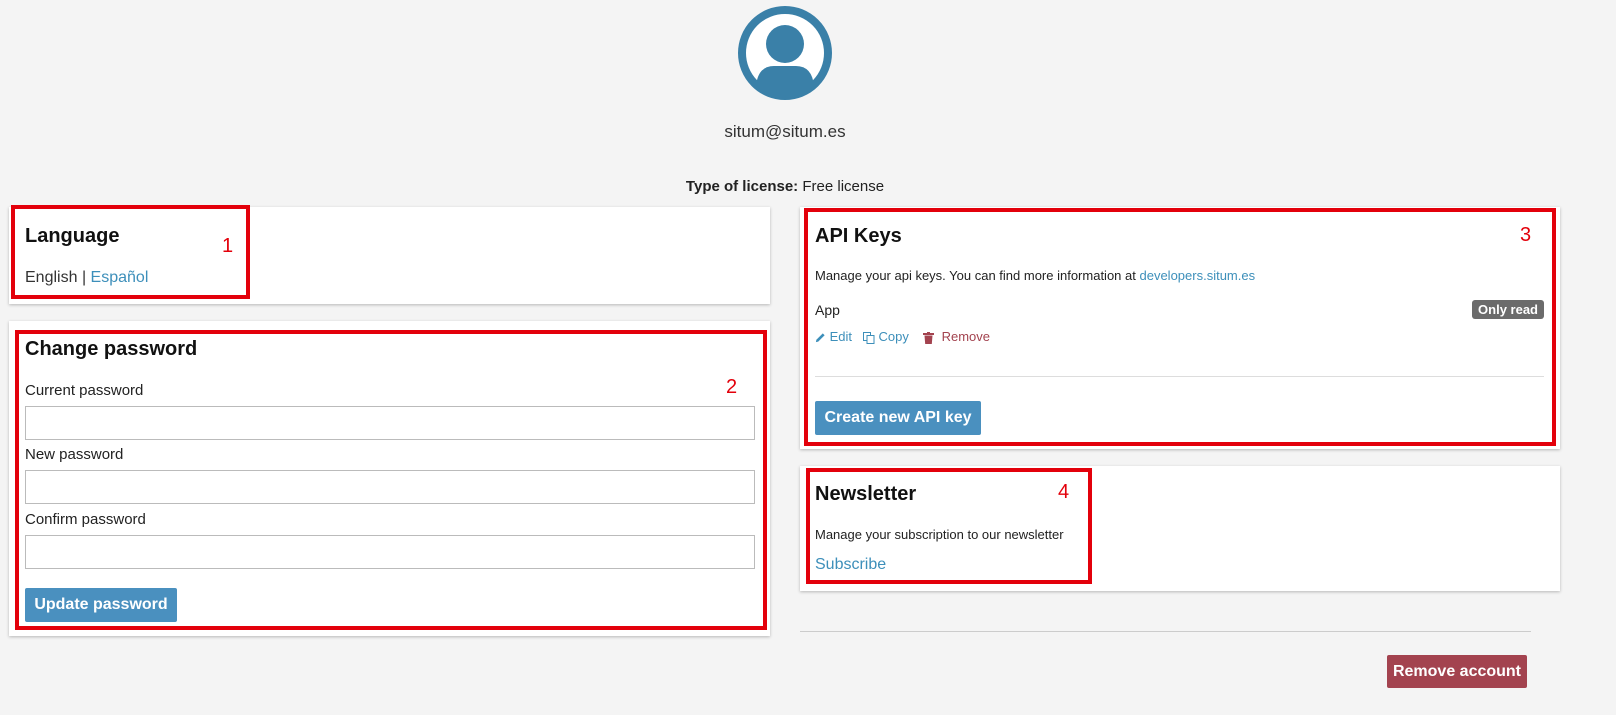 The width and height of the screenshot is (1616, 715). Describe the element at coordinates (130, 252) in the screenshot. I see `annotation-box-language` at that location.